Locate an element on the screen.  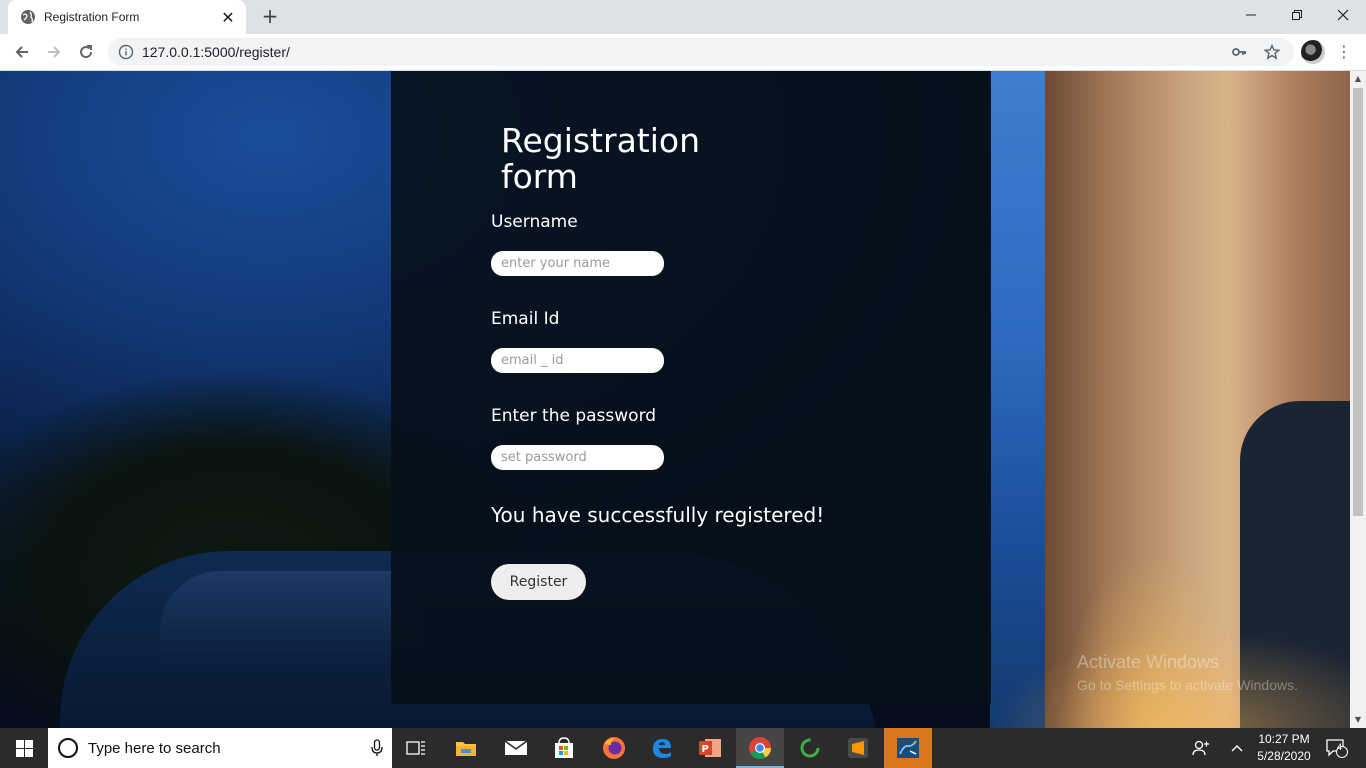
firefox-icon is located at coordinates (614, 748).